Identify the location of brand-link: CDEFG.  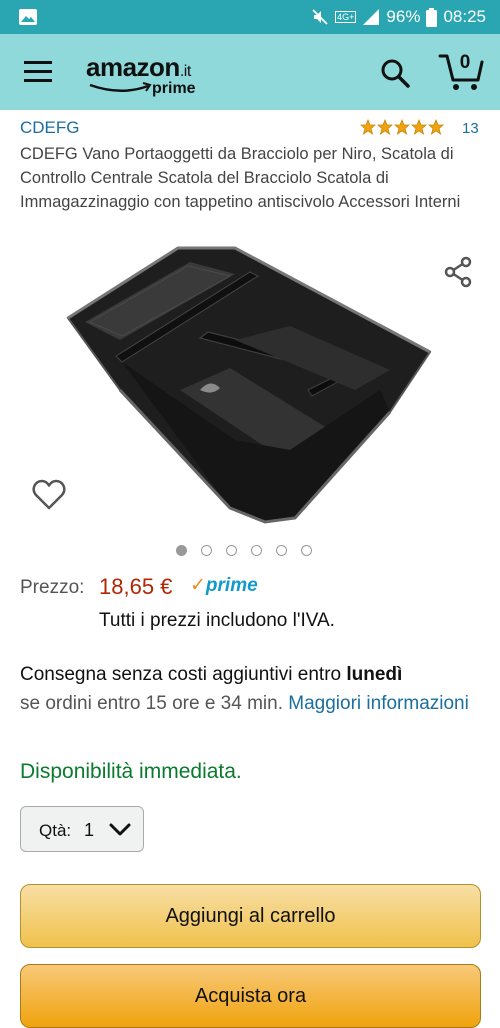
(50, 128).